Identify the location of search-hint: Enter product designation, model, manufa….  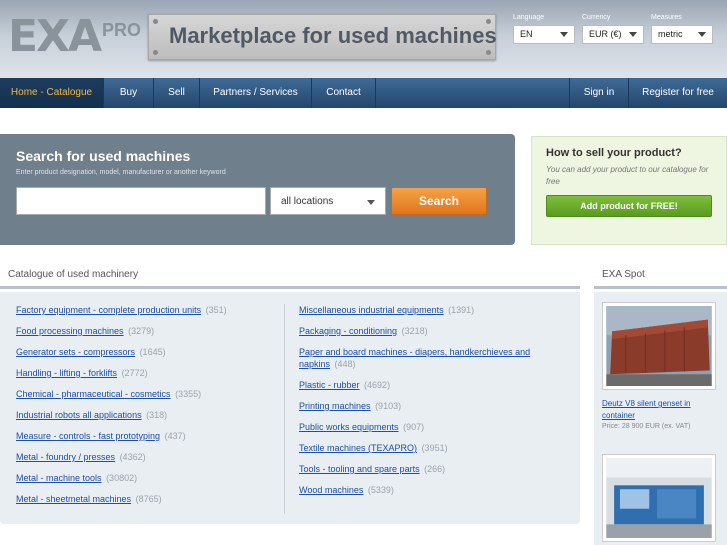
(121, 172).